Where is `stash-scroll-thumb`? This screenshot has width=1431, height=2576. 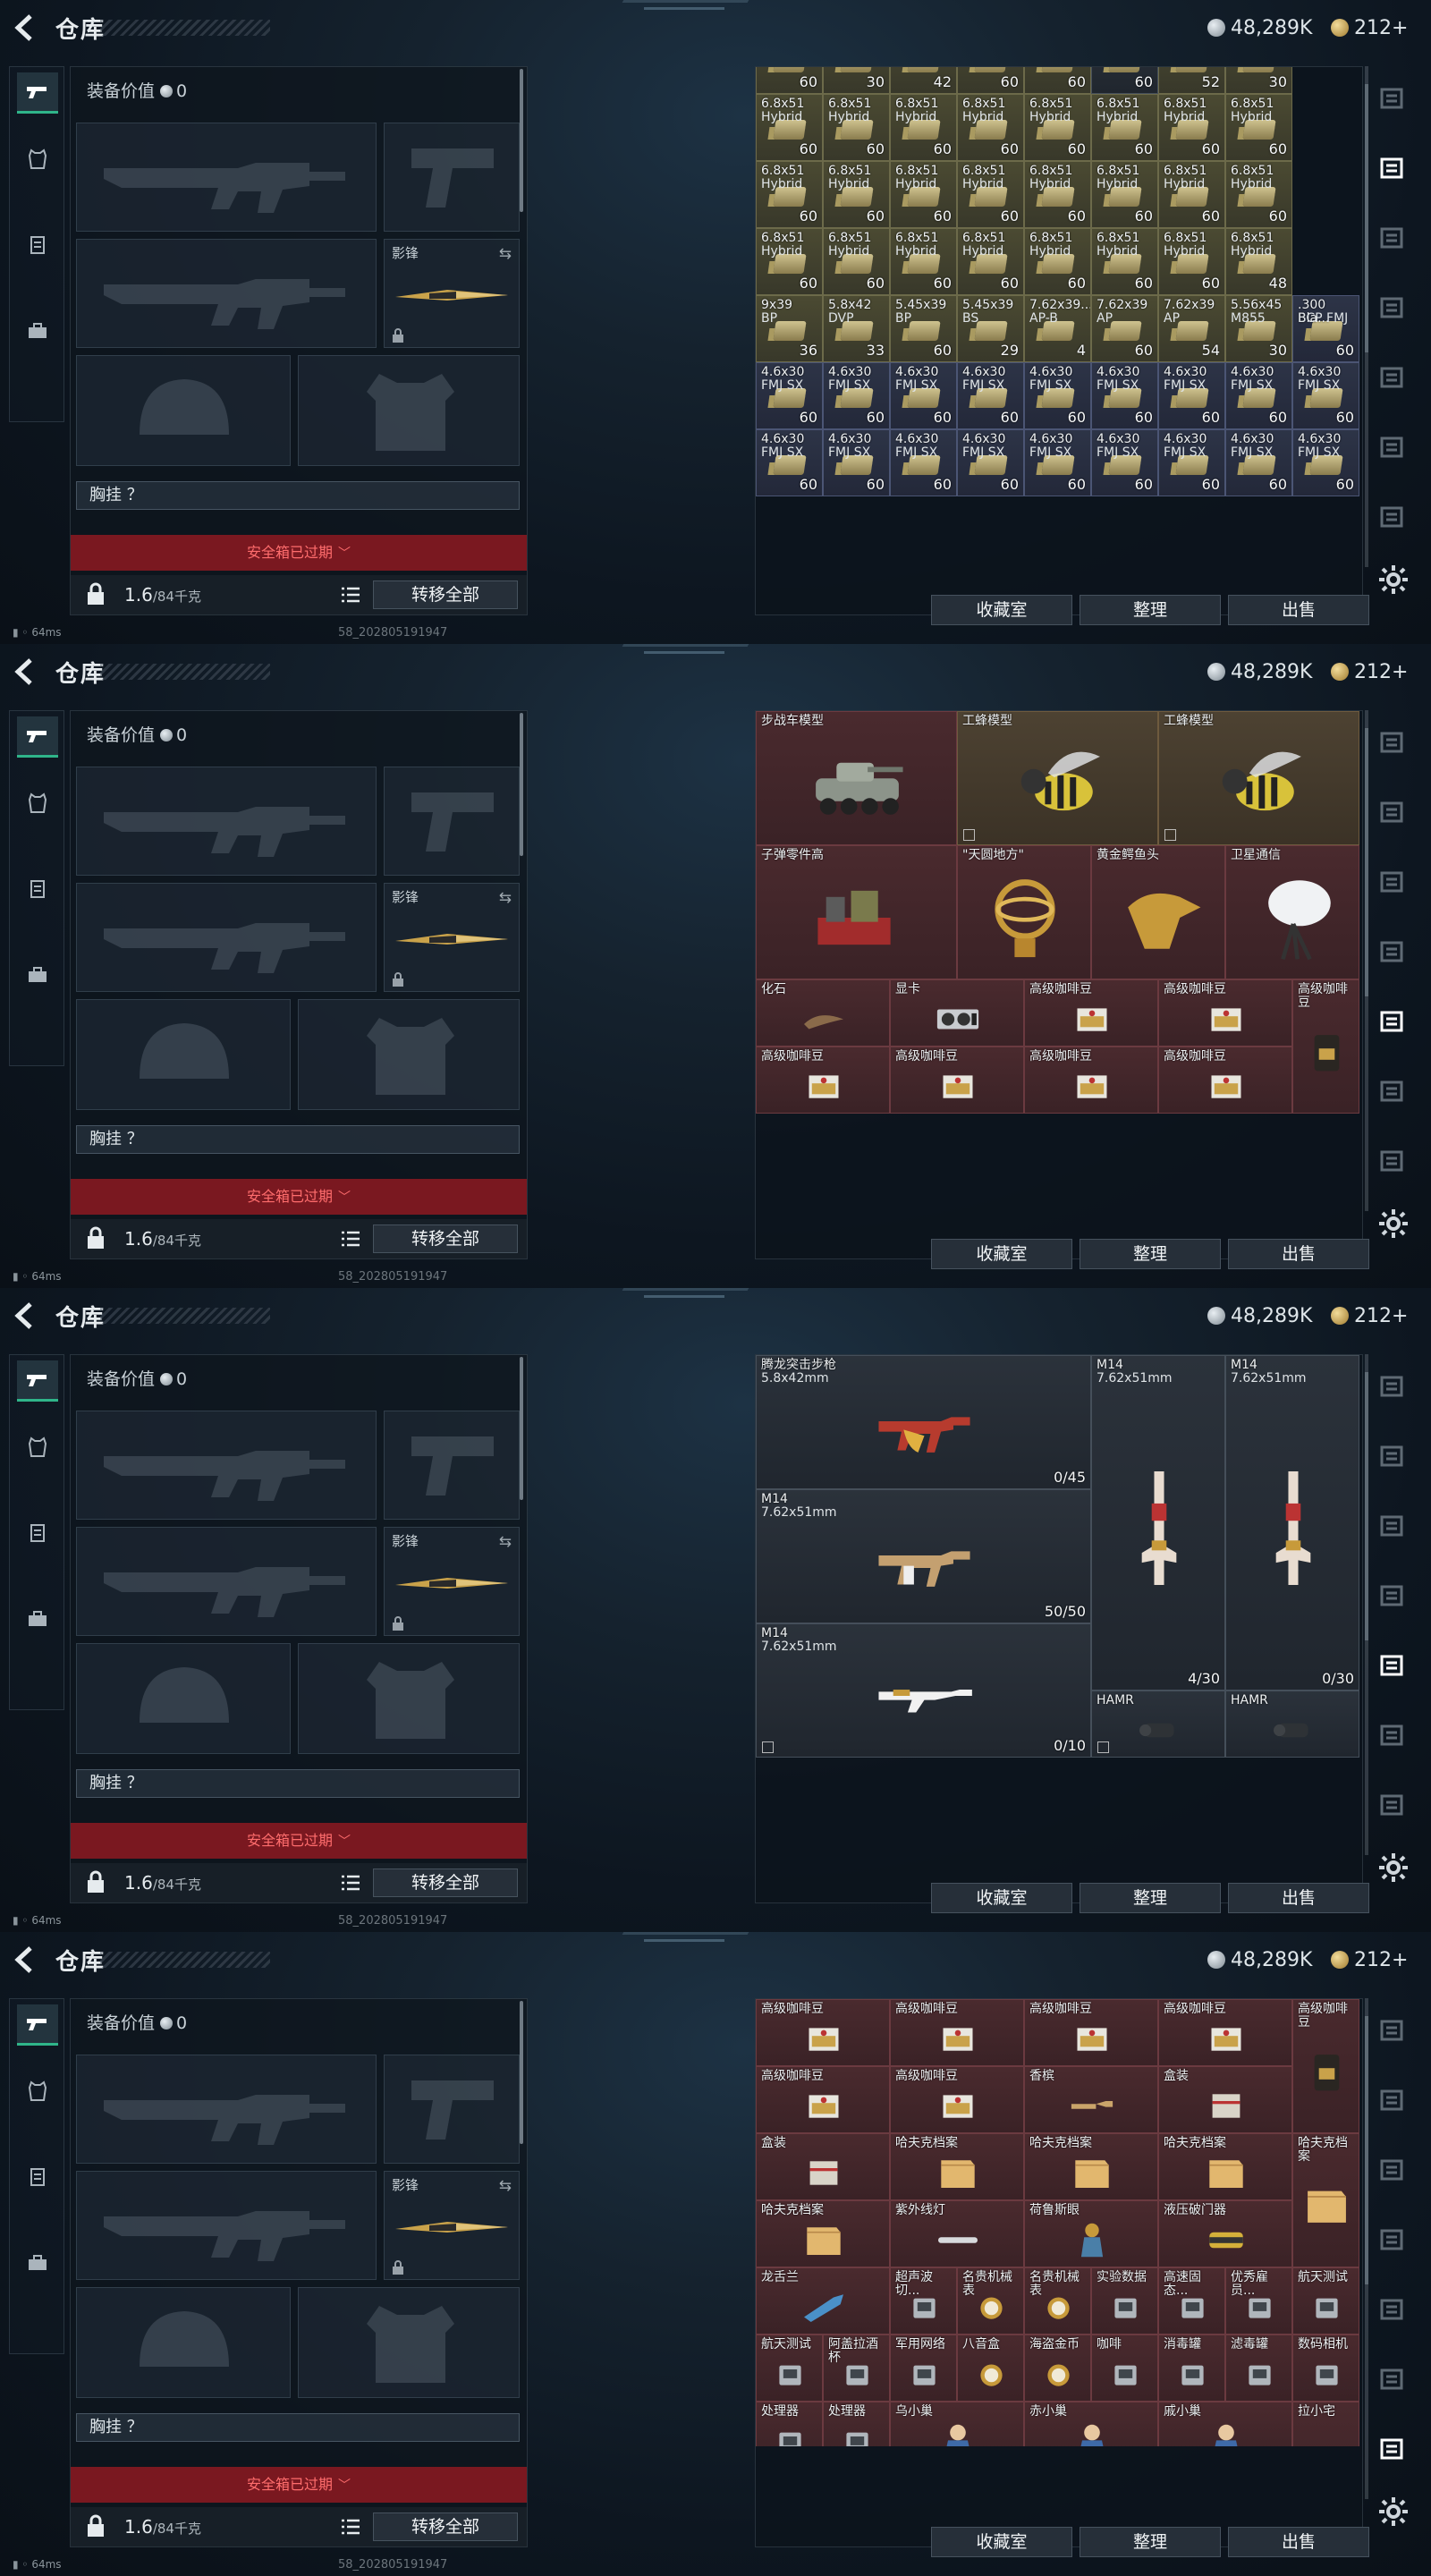 stash-scroll-thumb is located at coordinates (1366, 218).